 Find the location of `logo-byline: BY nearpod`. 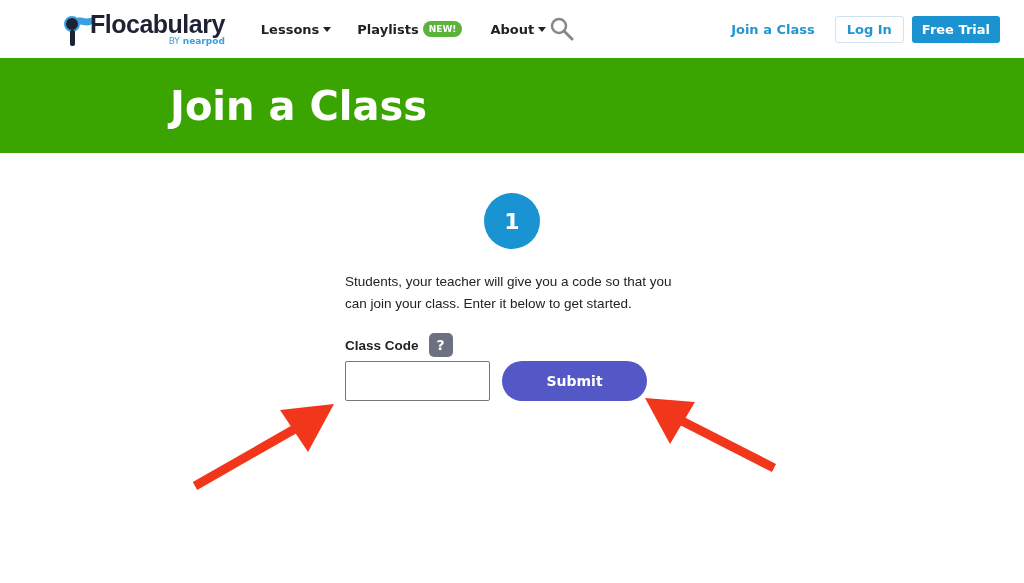

logo-byline: BY nearpod is located at coordinates (196, 41).